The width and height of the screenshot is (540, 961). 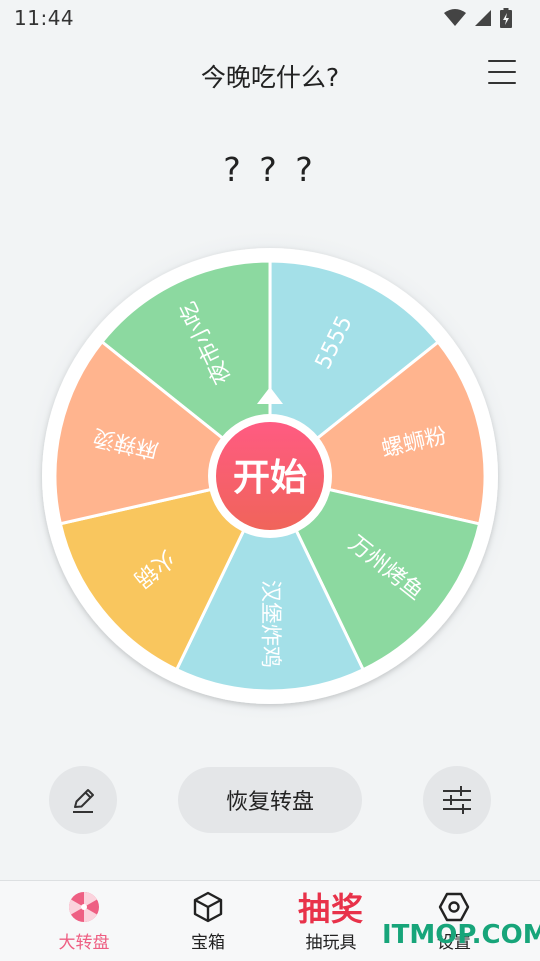 I want to click on menu-button, so click(x=502, y=73).